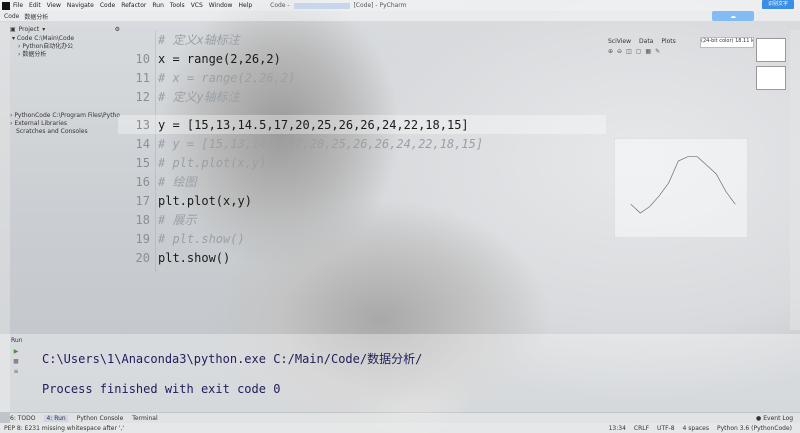 This screenshot has width=800, height=433. What do you see at coordinates (43, 29) in the screenshot?
I see `chevron-down-icon: ▾` at bounding box center [43, 29].